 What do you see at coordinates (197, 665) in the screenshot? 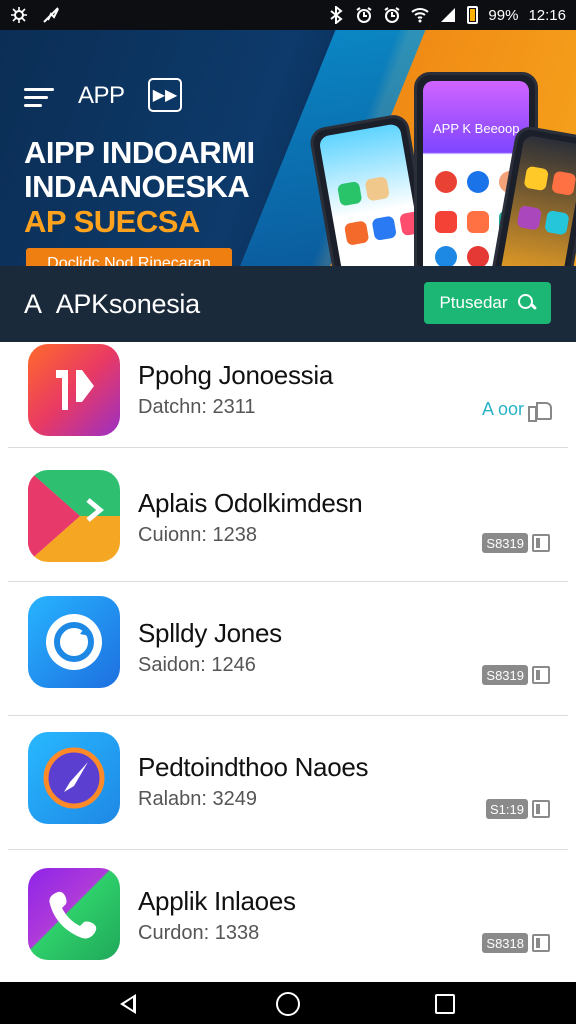
I see `app-subtitle: Saidon: 1246` at bounding box center [197, 665].